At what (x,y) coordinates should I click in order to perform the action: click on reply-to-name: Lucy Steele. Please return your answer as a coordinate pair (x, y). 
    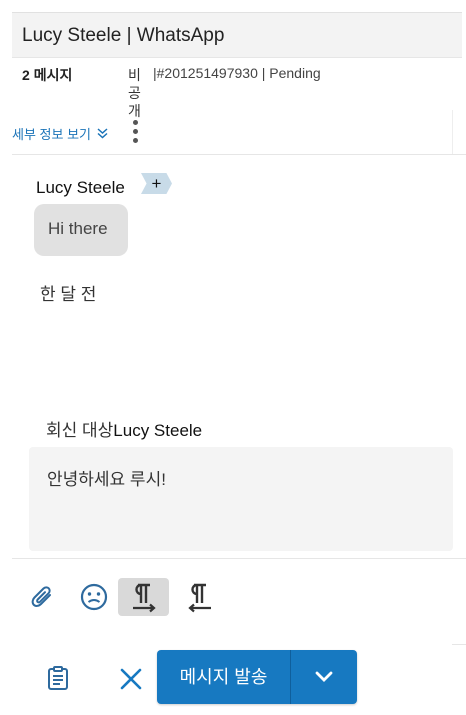
    Looking at the image, I should click on (158, 430).